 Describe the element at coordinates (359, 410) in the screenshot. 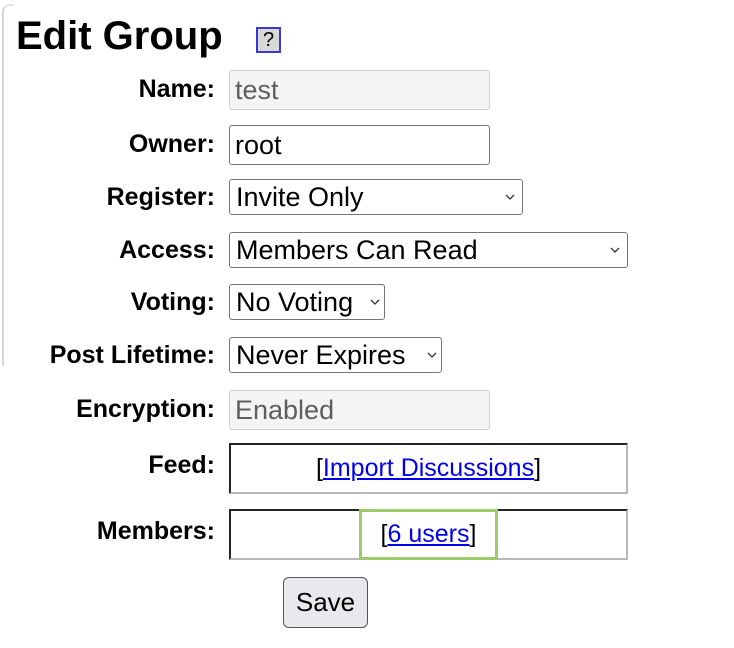

I see `encryption-field: Enabled` at that location.